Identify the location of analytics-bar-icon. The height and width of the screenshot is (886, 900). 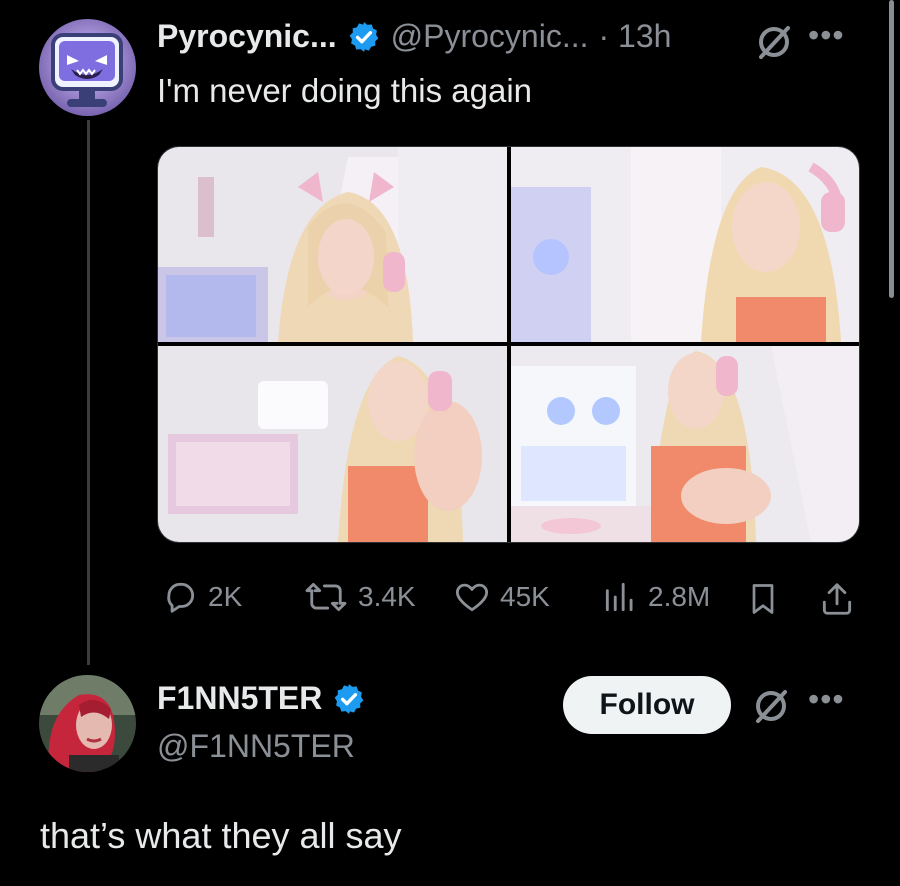
(619, 597).